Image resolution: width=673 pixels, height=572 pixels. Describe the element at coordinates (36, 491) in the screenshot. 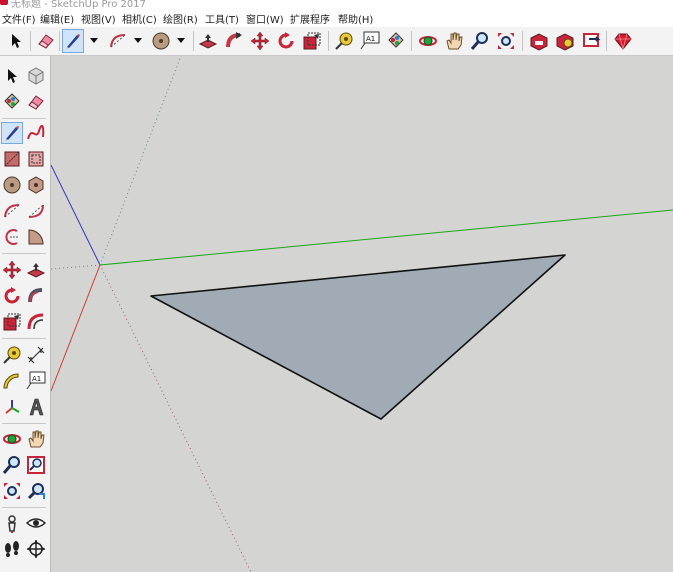

I see `previous-view-icon` at that location.